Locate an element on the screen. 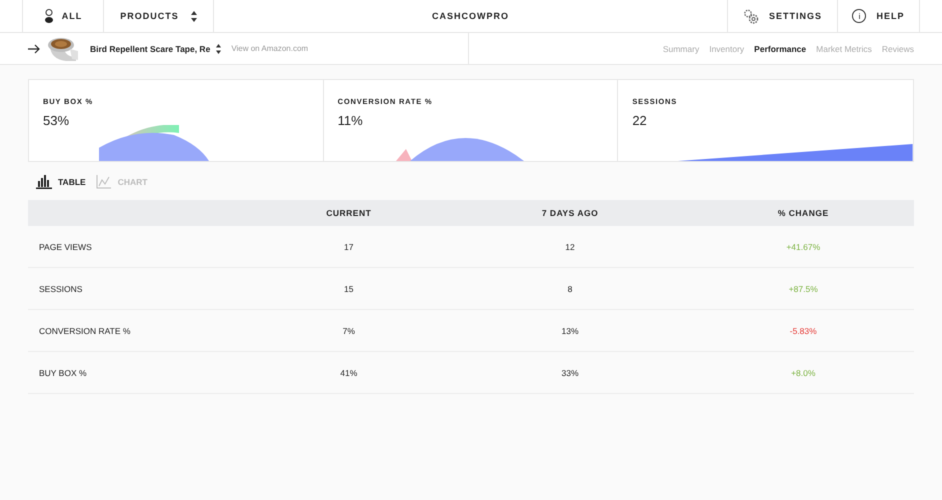 The image size is (942, 500). table-cell: CONVERSION RATE % is located at coordinates (139, 331).